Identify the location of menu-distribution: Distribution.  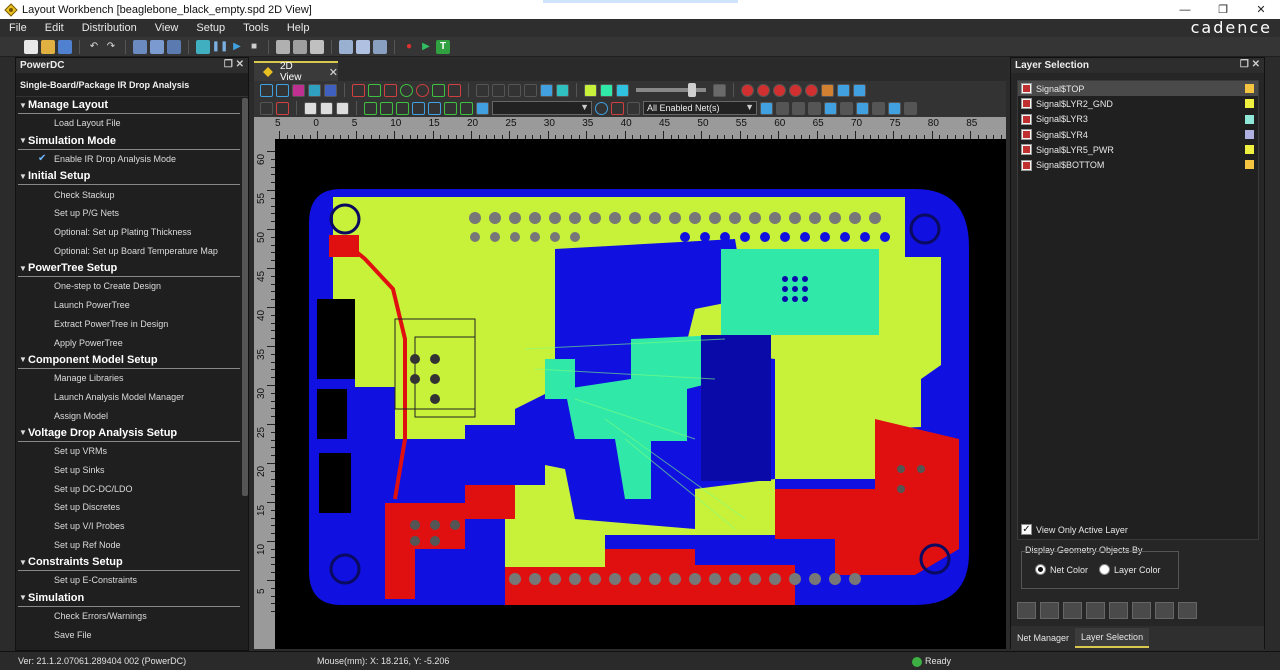
(109, 28).